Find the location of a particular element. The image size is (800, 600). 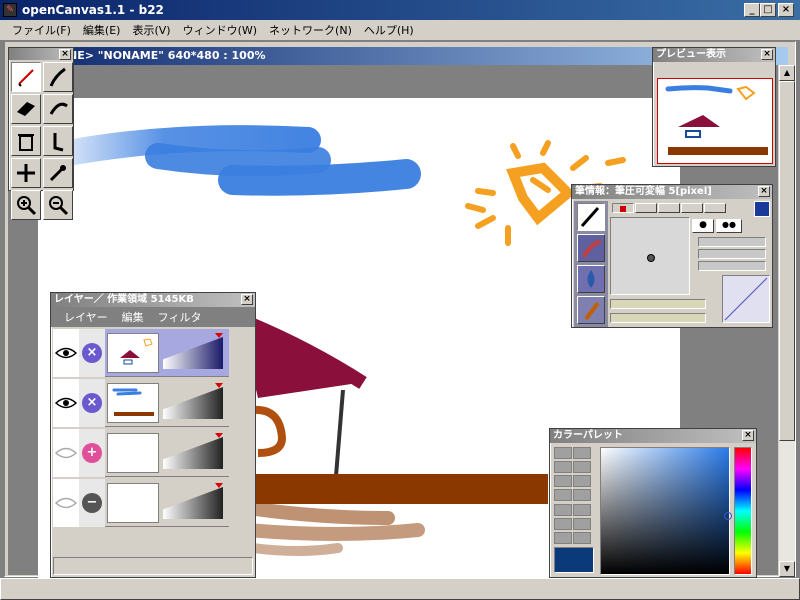

layer-panel-footer is located at coordinates (153, 566).